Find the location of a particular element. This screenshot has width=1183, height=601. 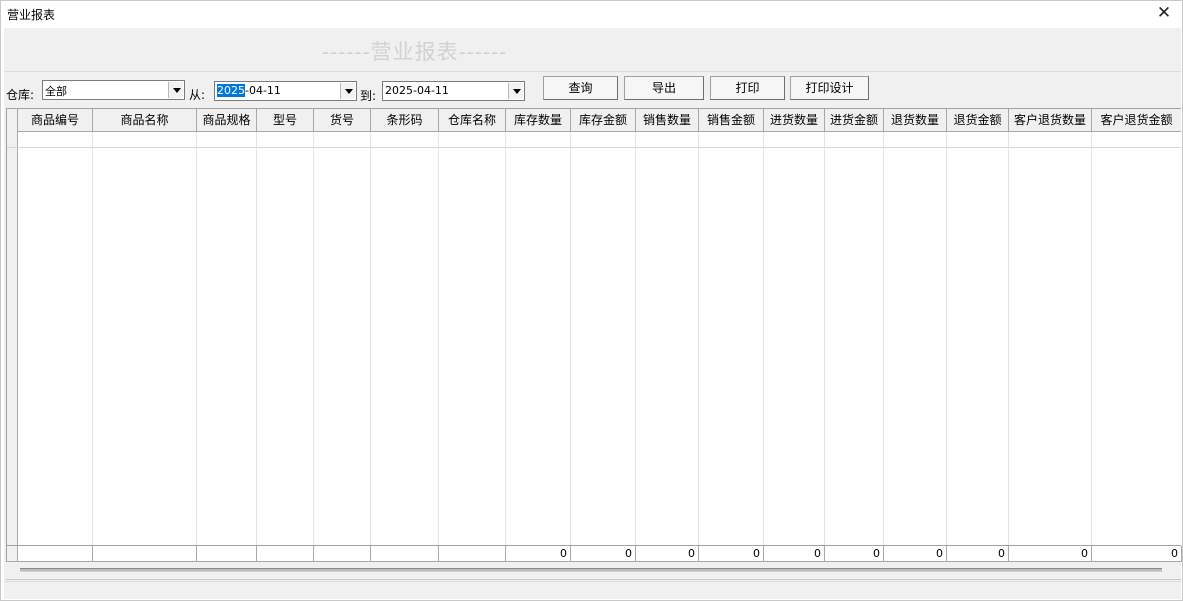

warehouse-value: 全部 is located at coordinates (56, 91).